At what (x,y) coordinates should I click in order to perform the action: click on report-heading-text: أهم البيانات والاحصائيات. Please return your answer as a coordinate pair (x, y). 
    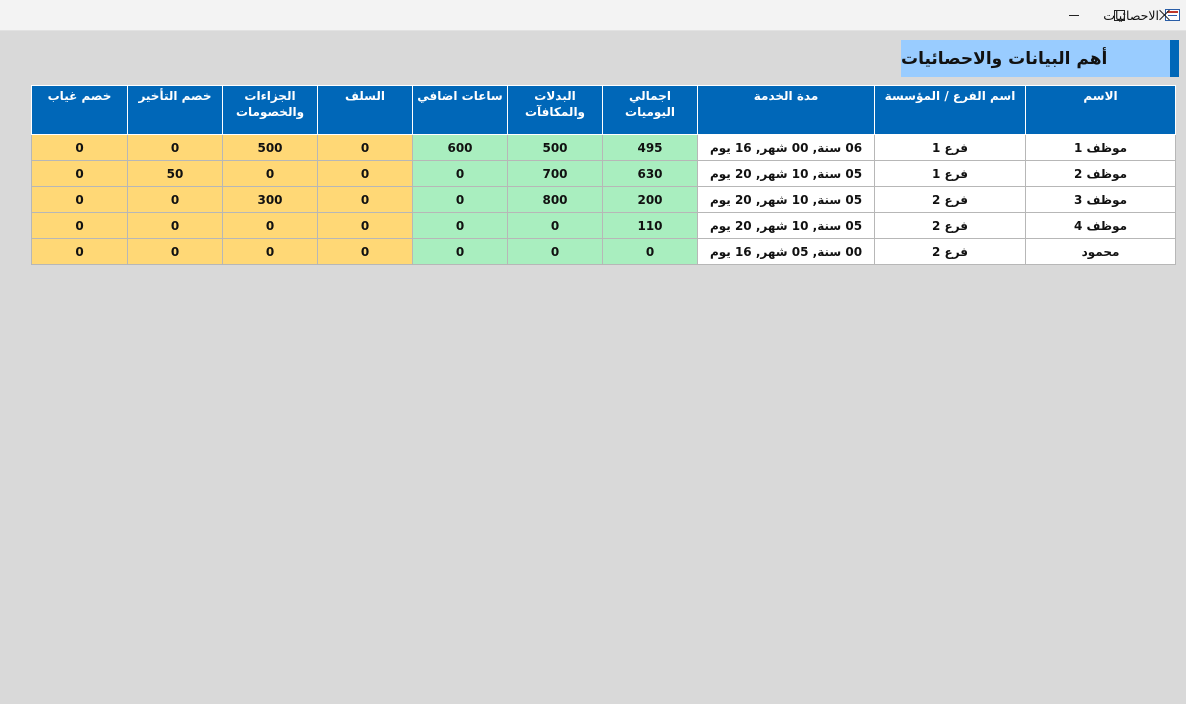
    Looking at the image, I should click on (1004, 58).